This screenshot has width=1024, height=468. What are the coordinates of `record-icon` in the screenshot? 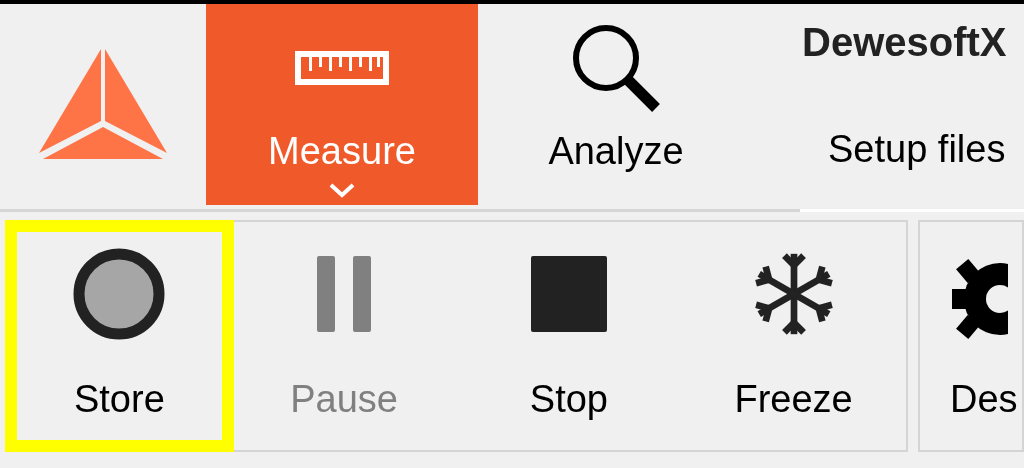 It's located at (119, 294).